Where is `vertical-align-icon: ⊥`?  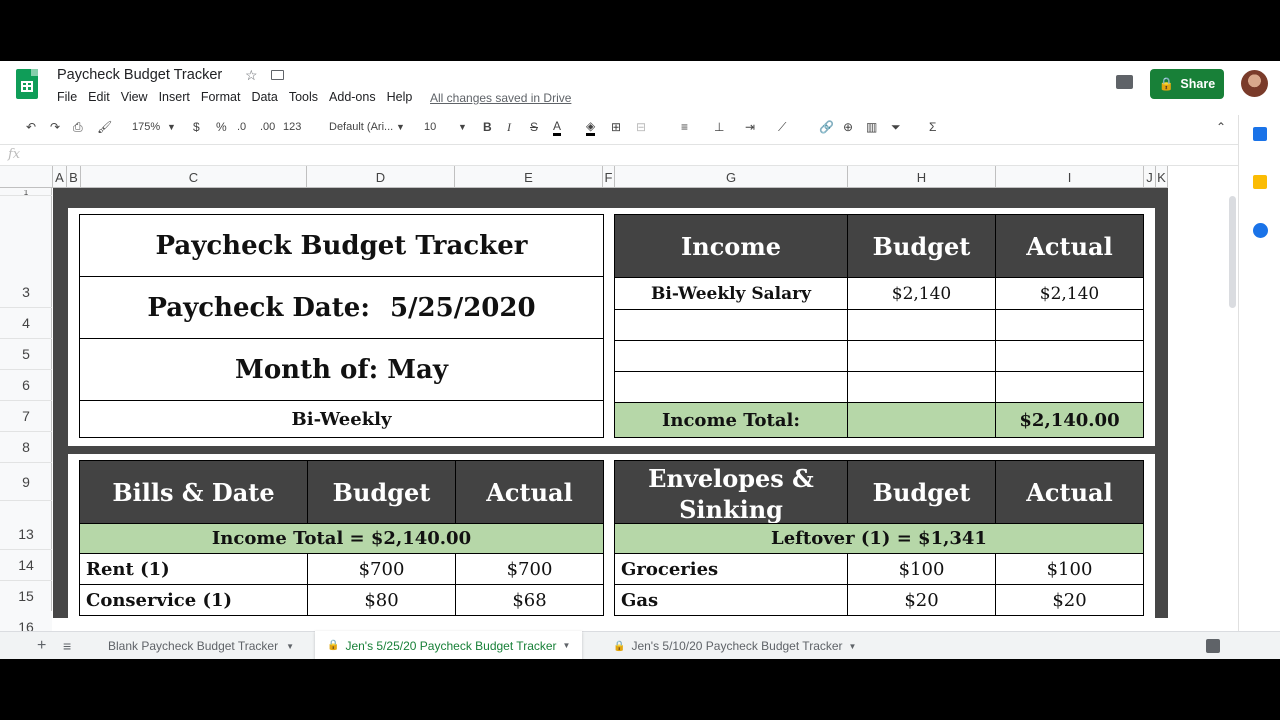
vertical-align-icon: ⊥ is located at coordinates (719, 127).